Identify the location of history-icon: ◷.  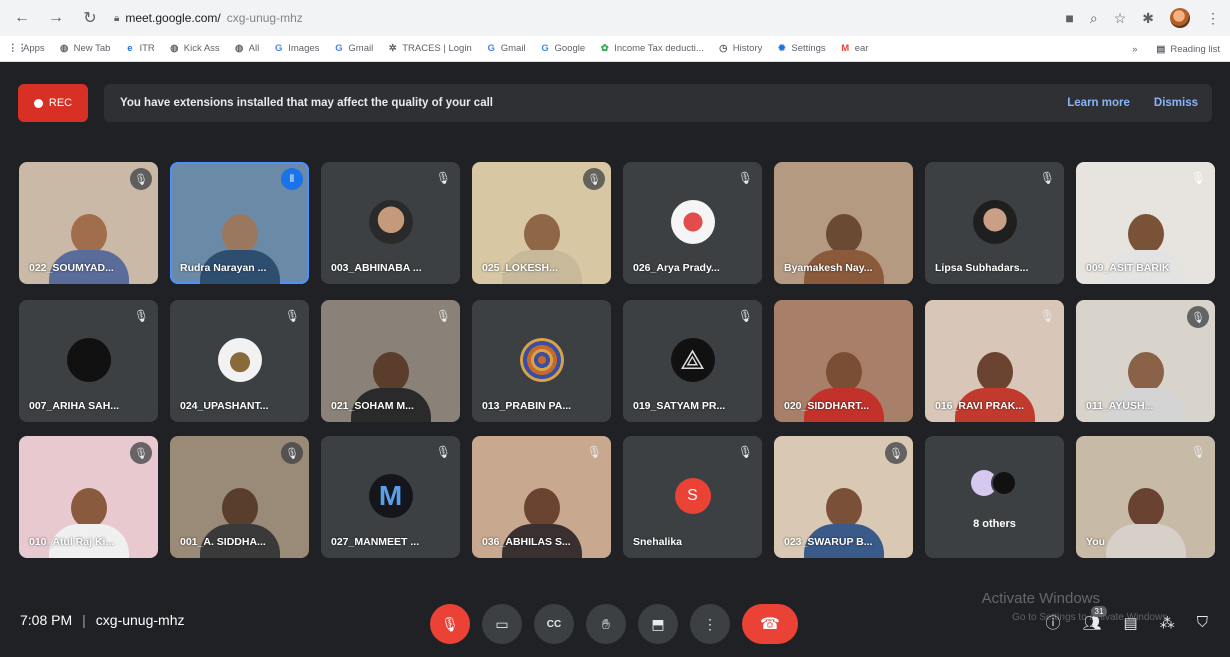
(723, 48).